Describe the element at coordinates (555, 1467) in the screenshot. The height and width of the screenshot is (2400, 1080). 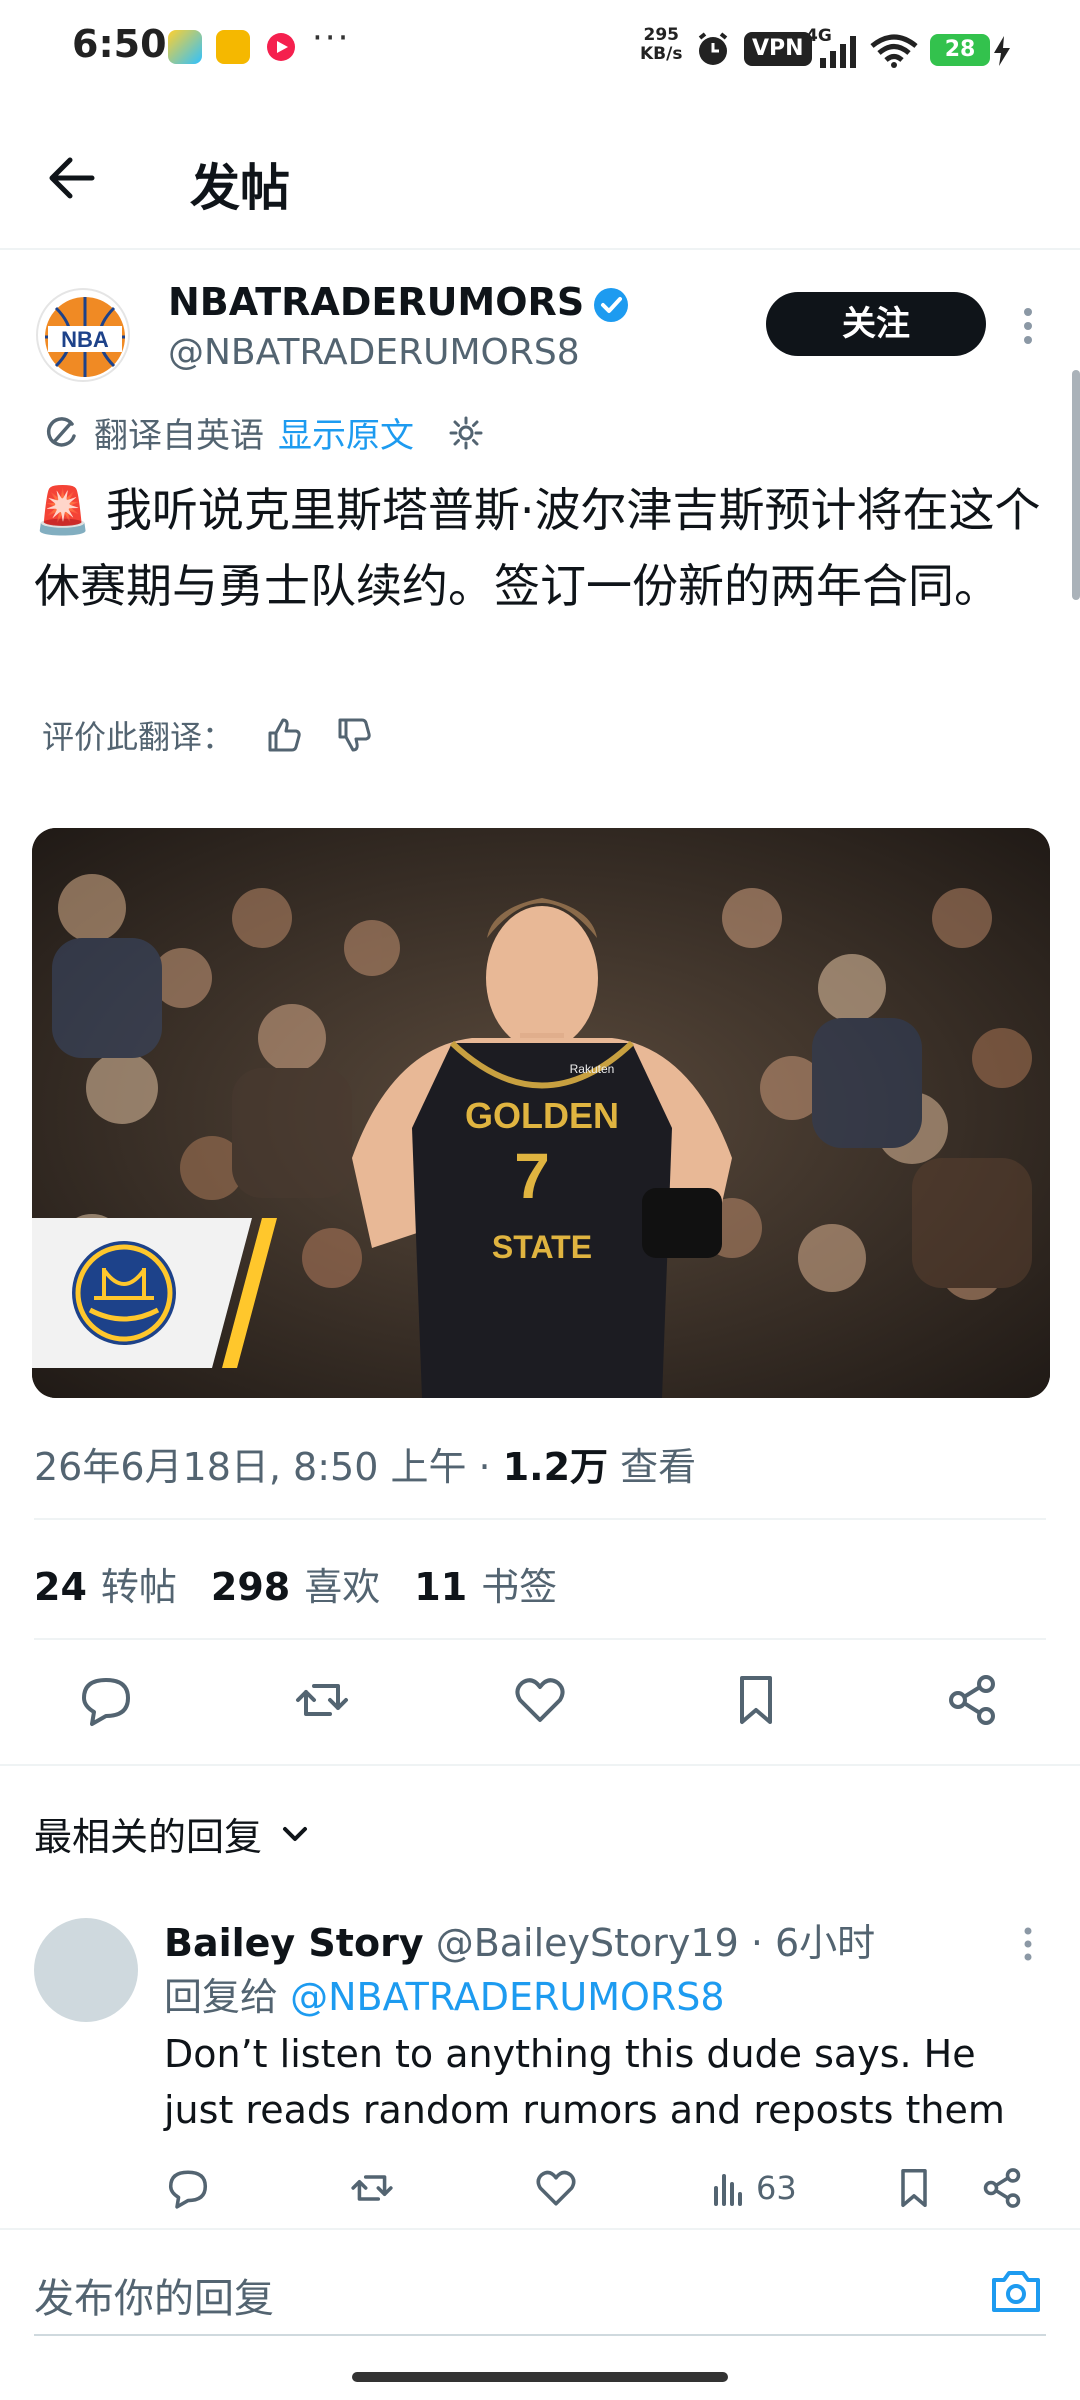
I see `views-count: 1.2万` at that location.